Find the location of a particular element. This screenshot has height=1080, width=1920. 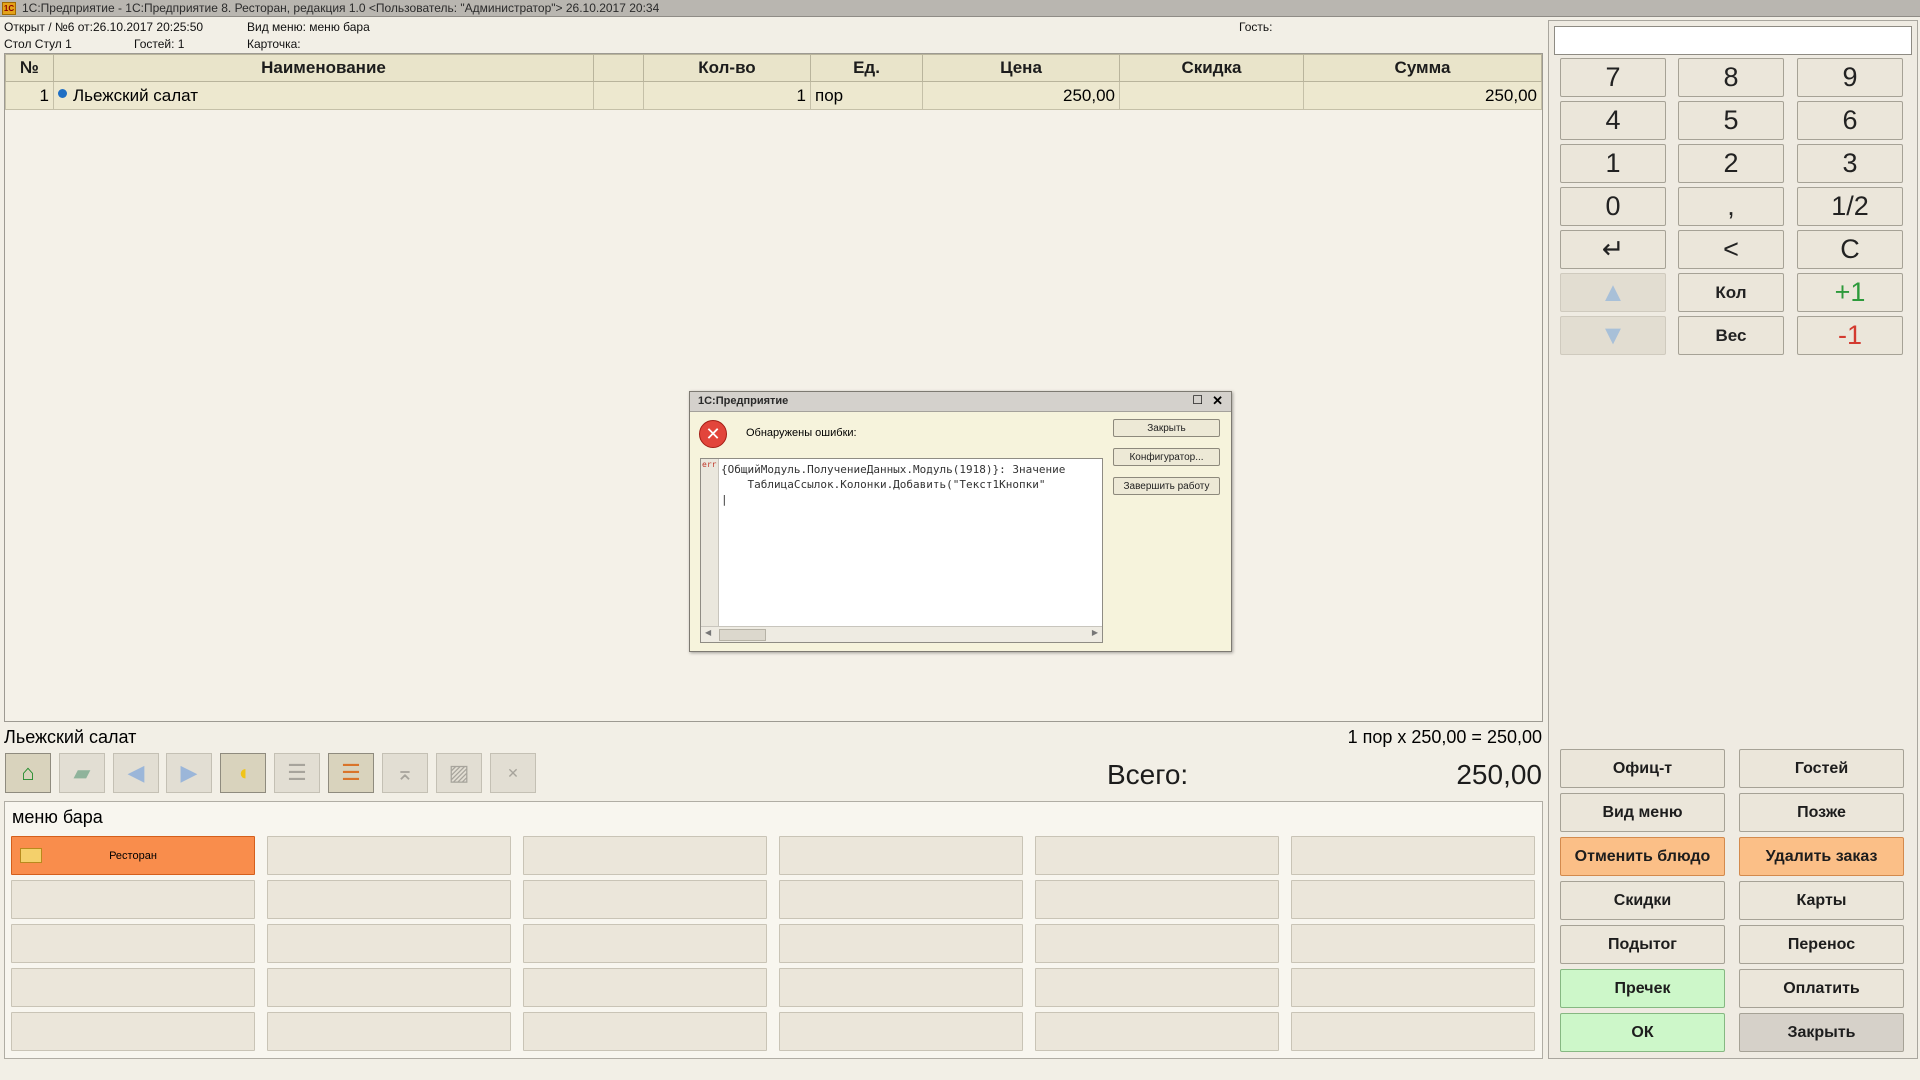

key-5: 5 is located at coordinates (1731, 120).